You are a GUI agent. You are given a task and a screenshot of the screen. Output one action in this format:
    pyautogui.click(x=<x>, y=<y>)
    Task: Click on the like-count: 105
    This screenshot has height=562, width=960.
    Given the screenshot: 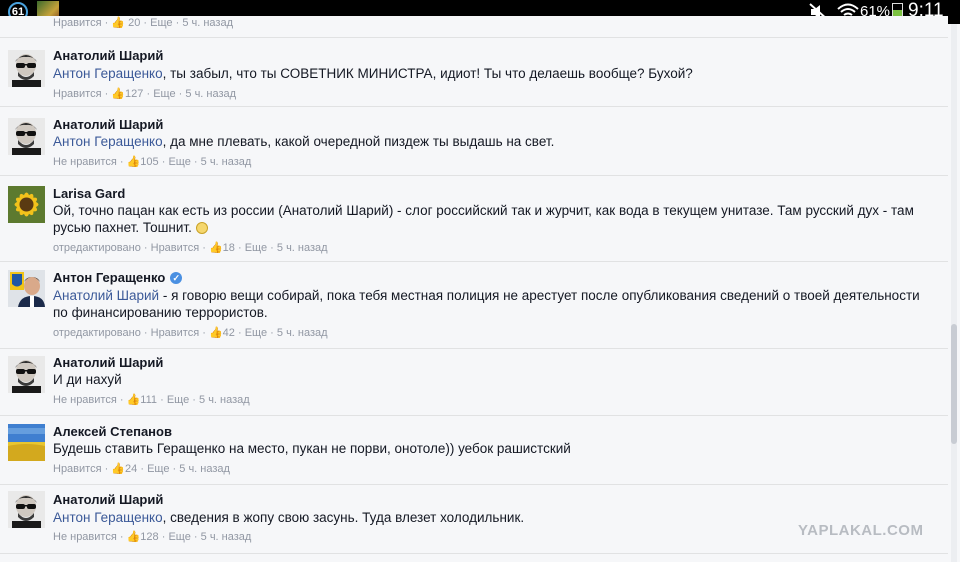 What is the action you would take?
    pyautogui.click(x=149, y=162)
    